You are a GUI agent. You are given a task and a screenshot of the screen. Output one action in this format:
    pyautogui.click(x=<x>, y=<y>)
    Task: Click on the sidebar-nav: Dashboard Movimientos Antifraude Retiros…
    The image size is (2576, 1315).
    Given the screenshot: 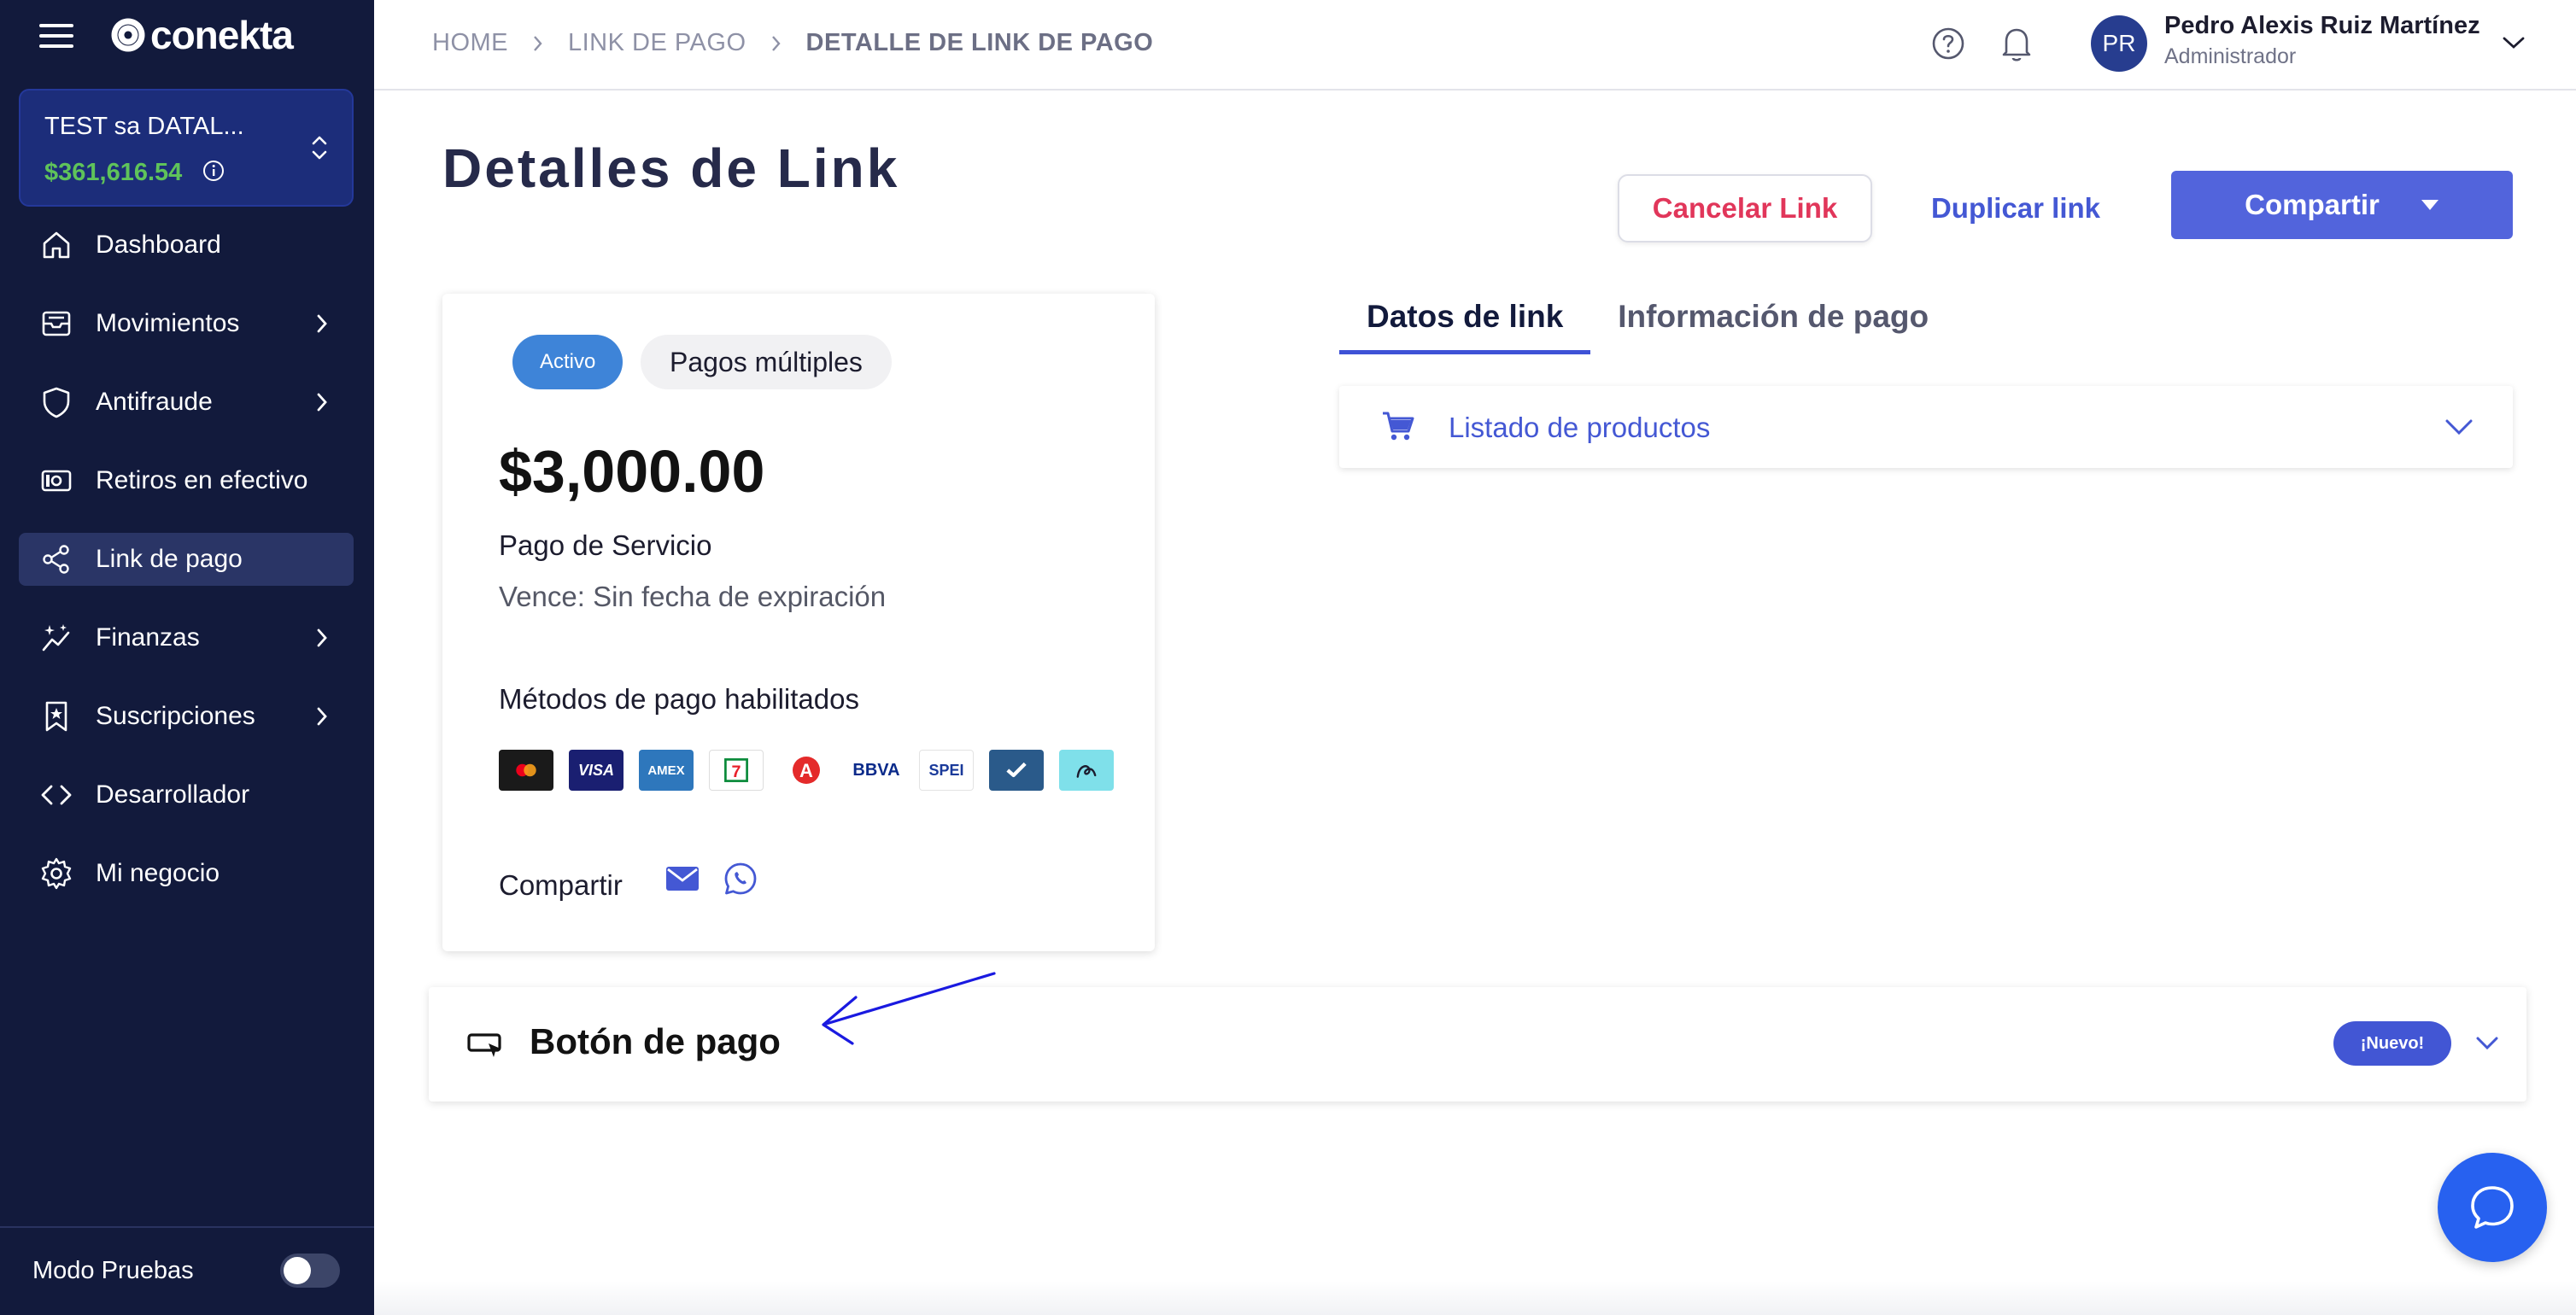 What is the action you would take?
    pyautogui.click(x=186, y=572)
    